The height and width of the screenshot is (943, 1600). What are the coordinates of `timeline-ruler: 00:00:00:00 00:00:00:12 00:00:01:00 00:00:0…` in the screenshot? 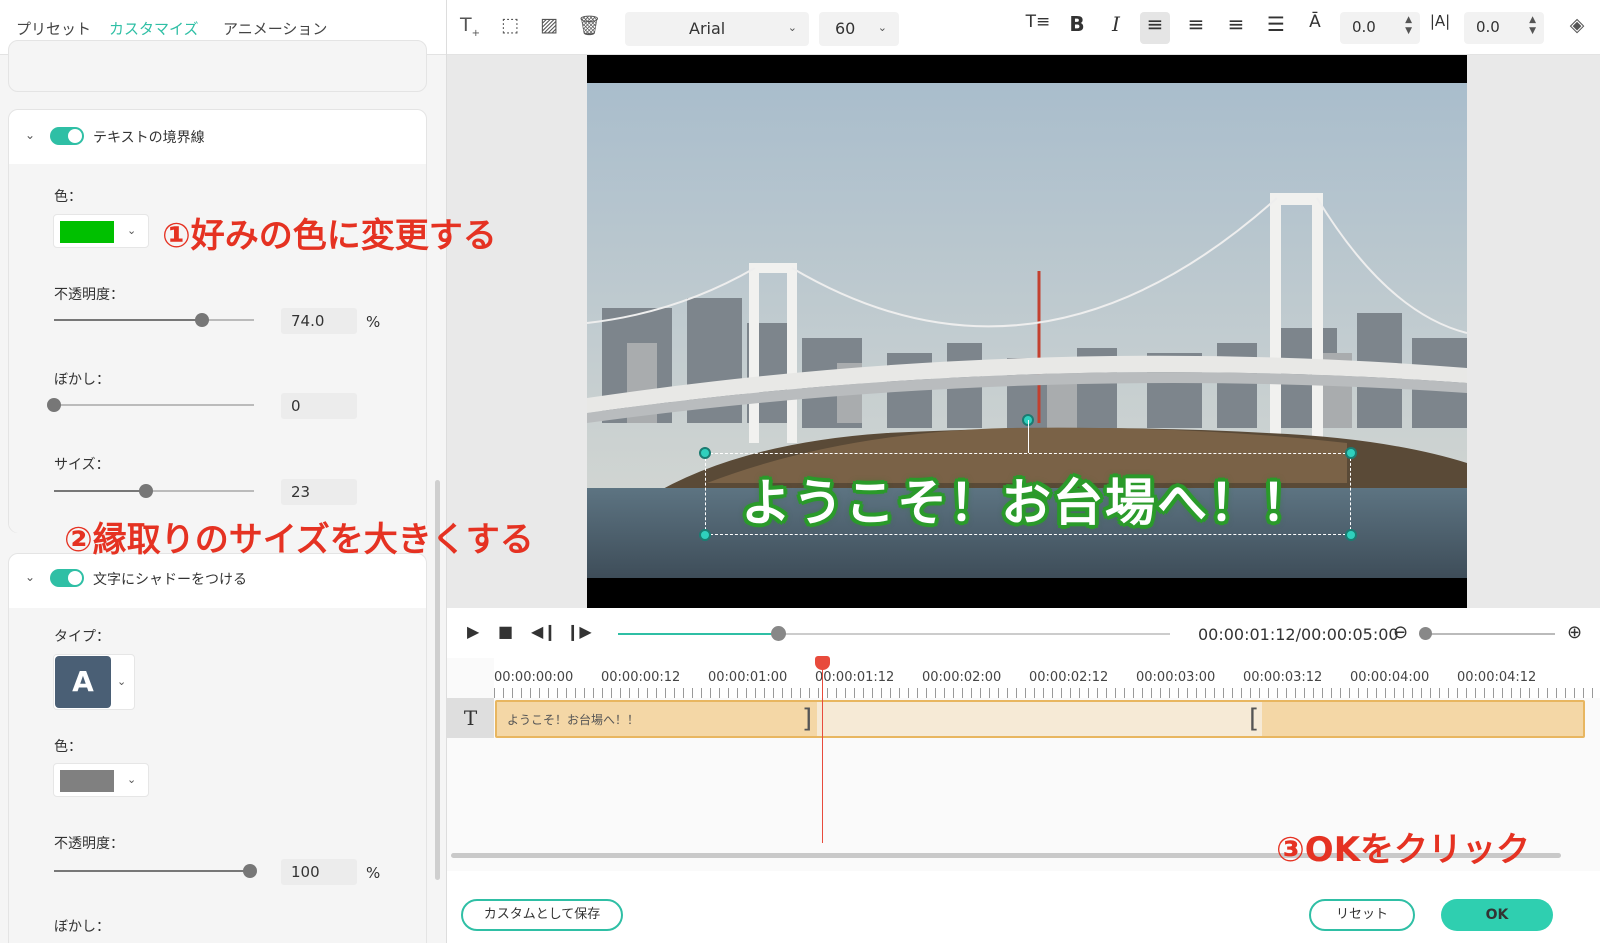 It's located at (1047, 678).